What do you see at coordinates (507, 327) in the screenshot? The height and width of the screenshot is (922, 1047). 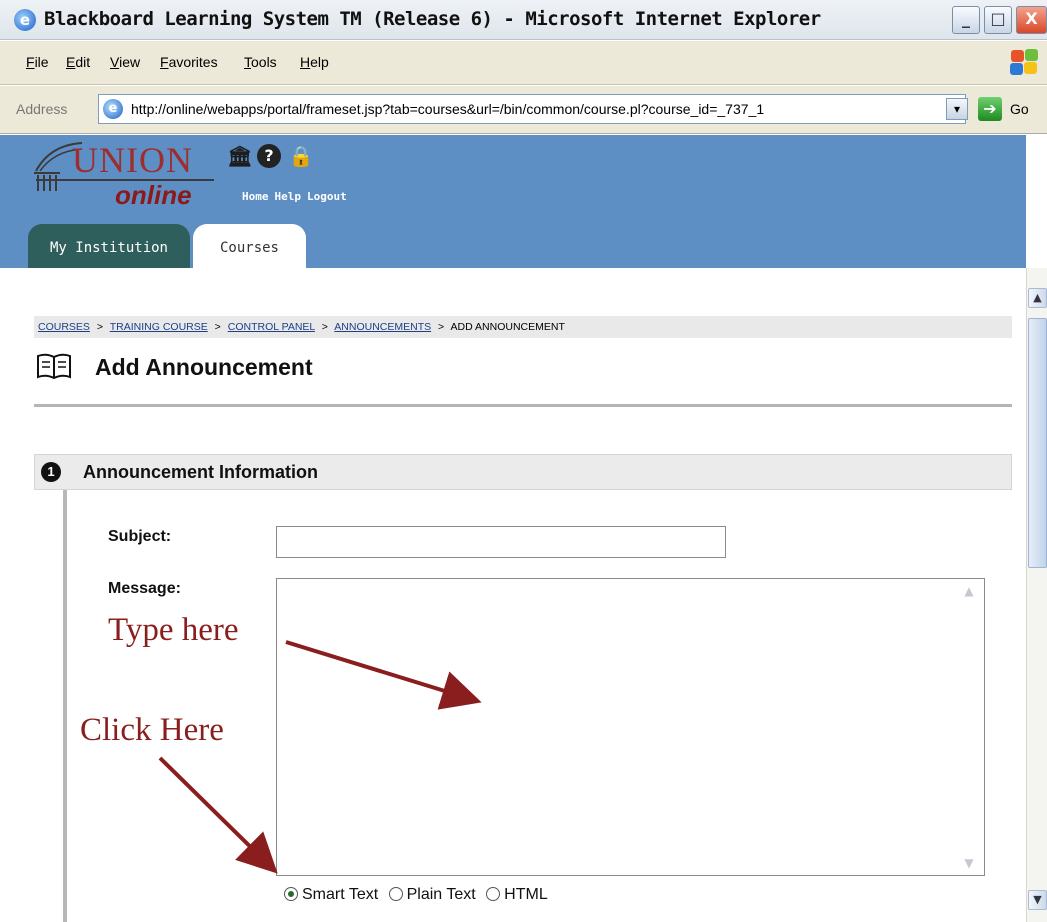 I see `breadcrumb-current: ADD ANNOUNCEMENT` at bounding box center [507, 327].